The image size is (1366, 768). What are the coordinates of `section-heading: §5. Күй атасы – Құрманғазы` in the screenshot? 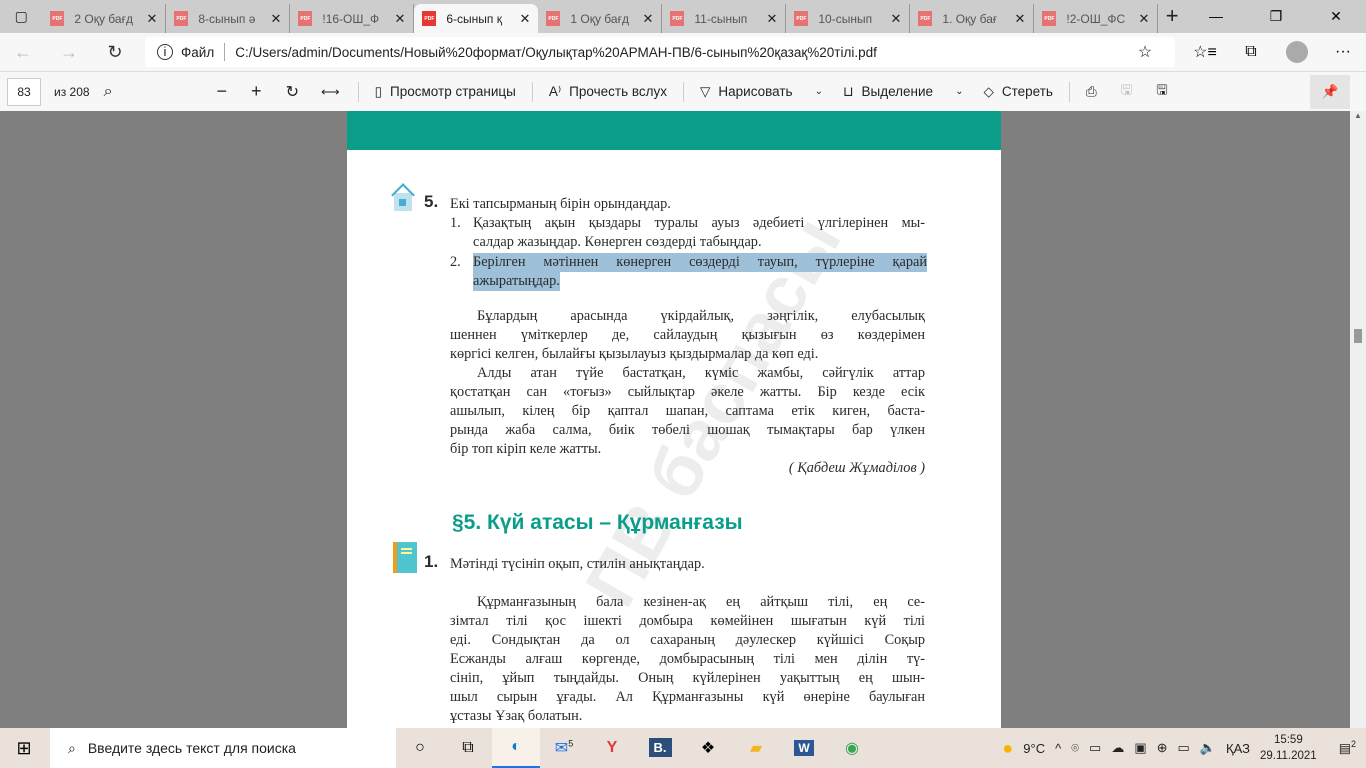 It's located at (597, 522).